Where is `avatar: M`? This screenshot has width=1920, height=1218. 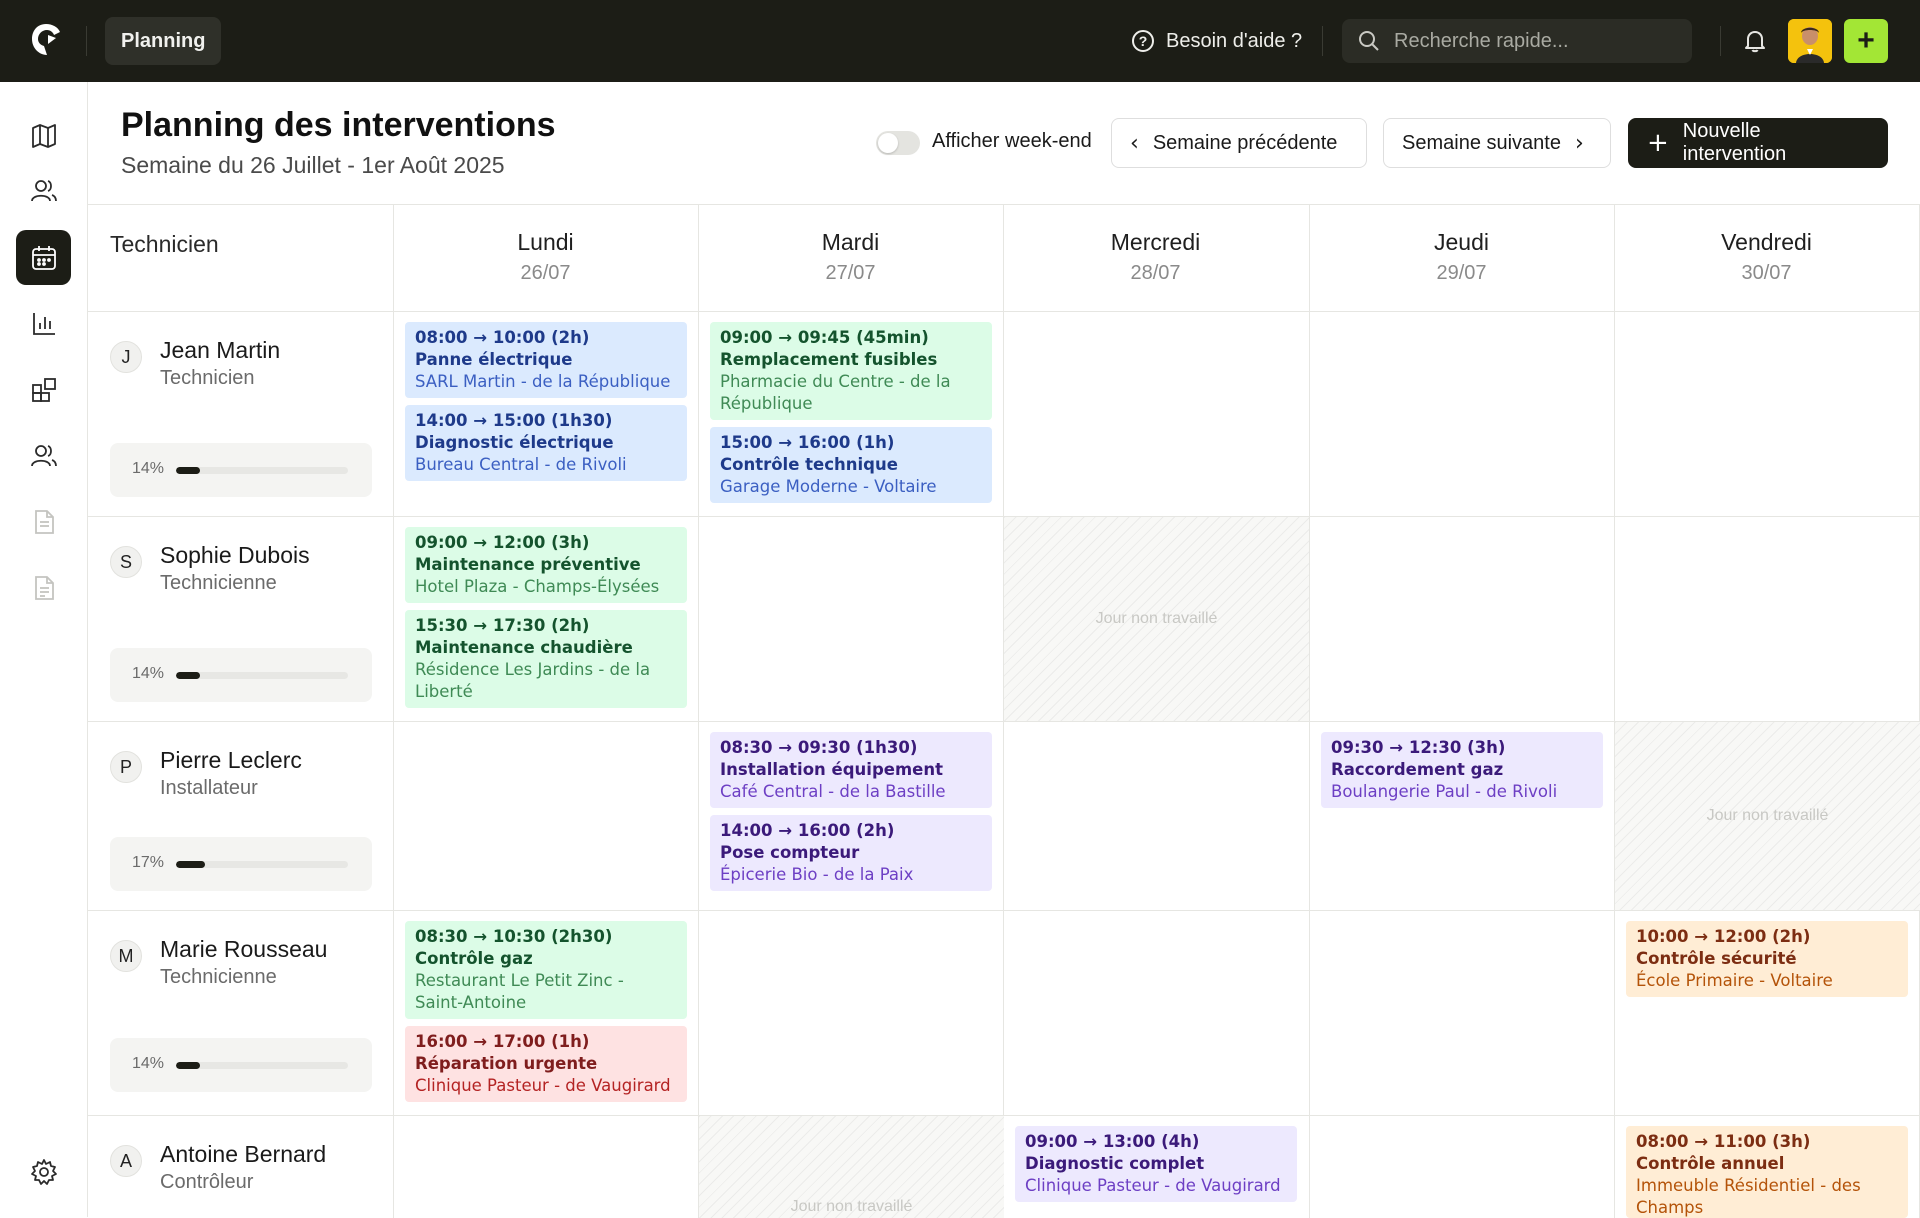
avatar: M is located at coordinates (126, 956).